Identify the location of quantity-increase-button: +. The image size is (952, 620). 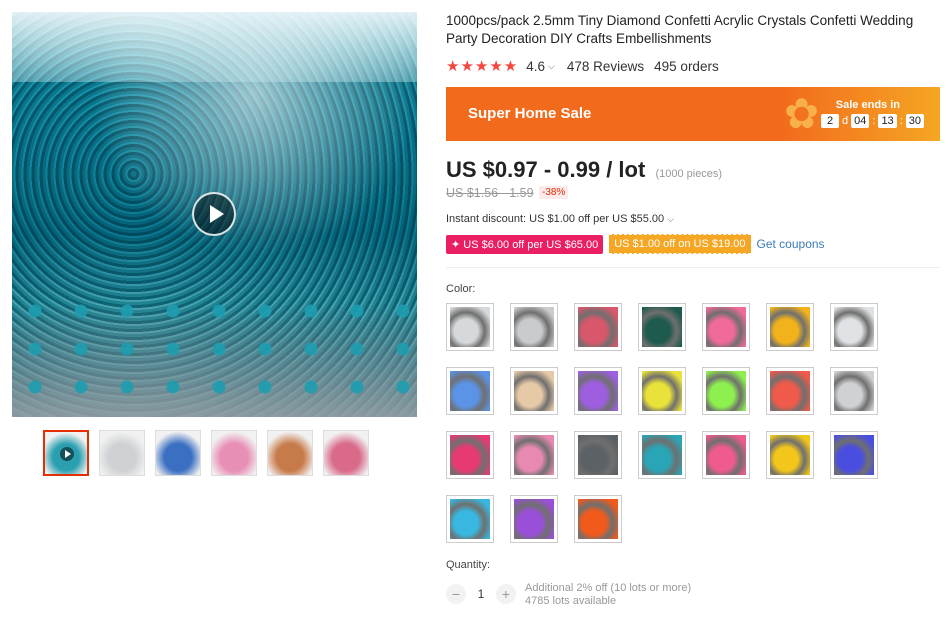
(506, 594).